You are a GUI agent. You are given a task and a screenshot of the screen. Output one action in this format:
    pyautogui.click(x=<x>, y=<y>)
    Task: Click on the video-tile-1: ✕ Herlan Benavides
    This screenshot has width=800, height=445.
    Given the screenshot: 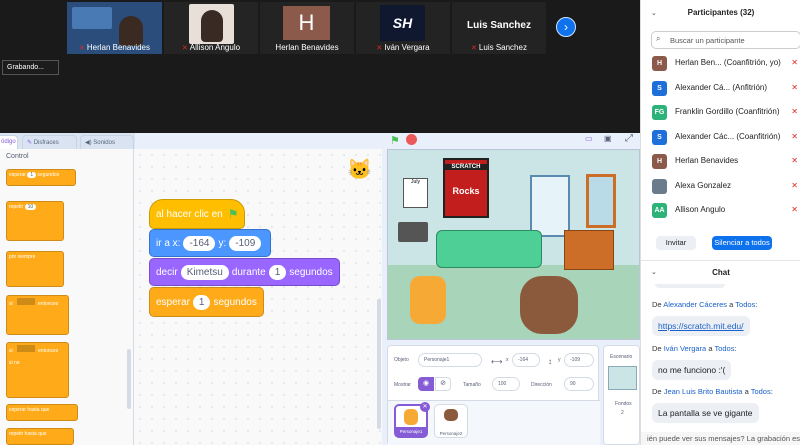 What is the action you would take?
    pyautogui.click(x=114, y=28)
    